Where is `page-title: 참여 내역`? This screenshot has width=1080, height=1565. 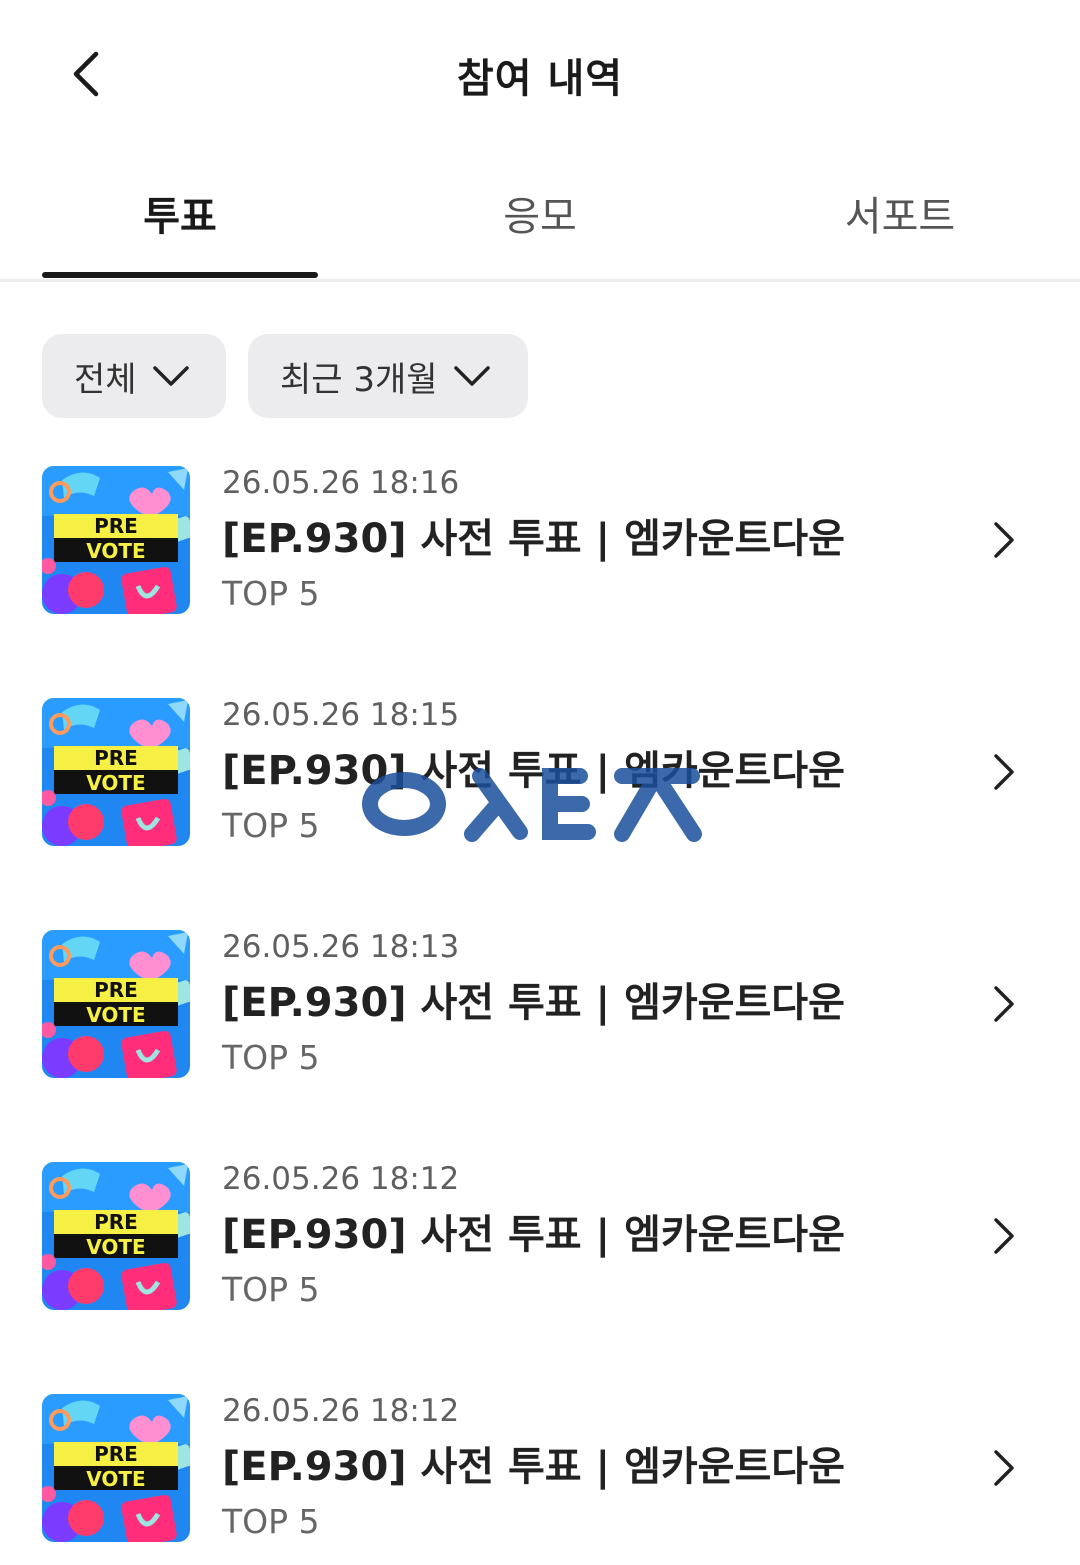
page-title: 참여 내역 is located at coordinates (540, 79).